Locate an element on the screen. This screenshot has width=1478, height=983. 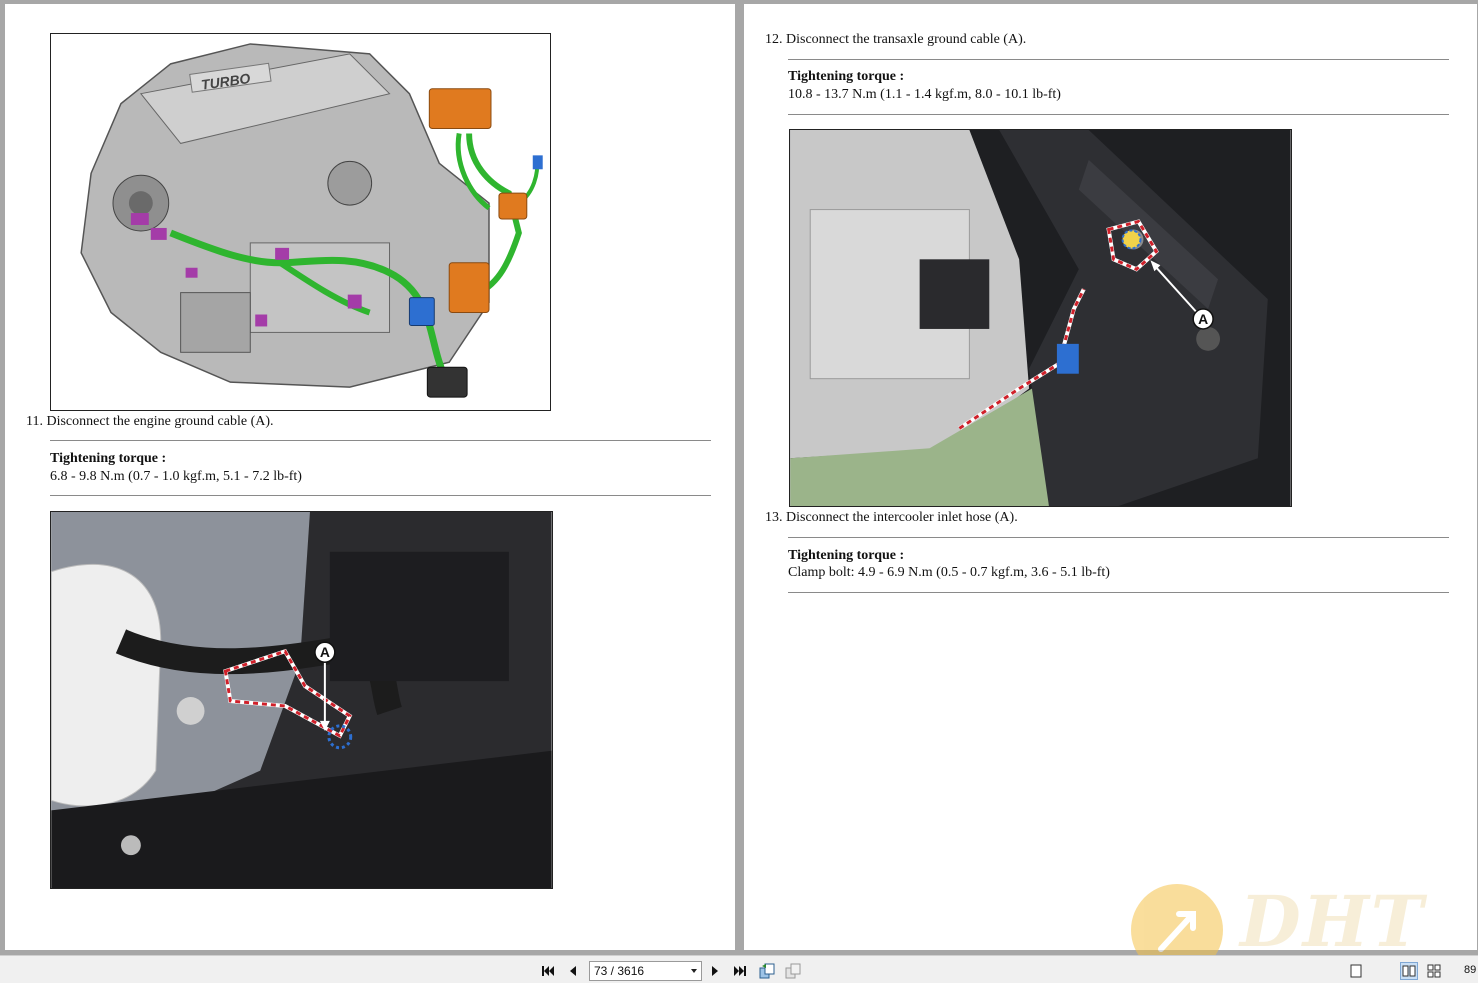
first-page-icon is located at coordinates (548, 971).